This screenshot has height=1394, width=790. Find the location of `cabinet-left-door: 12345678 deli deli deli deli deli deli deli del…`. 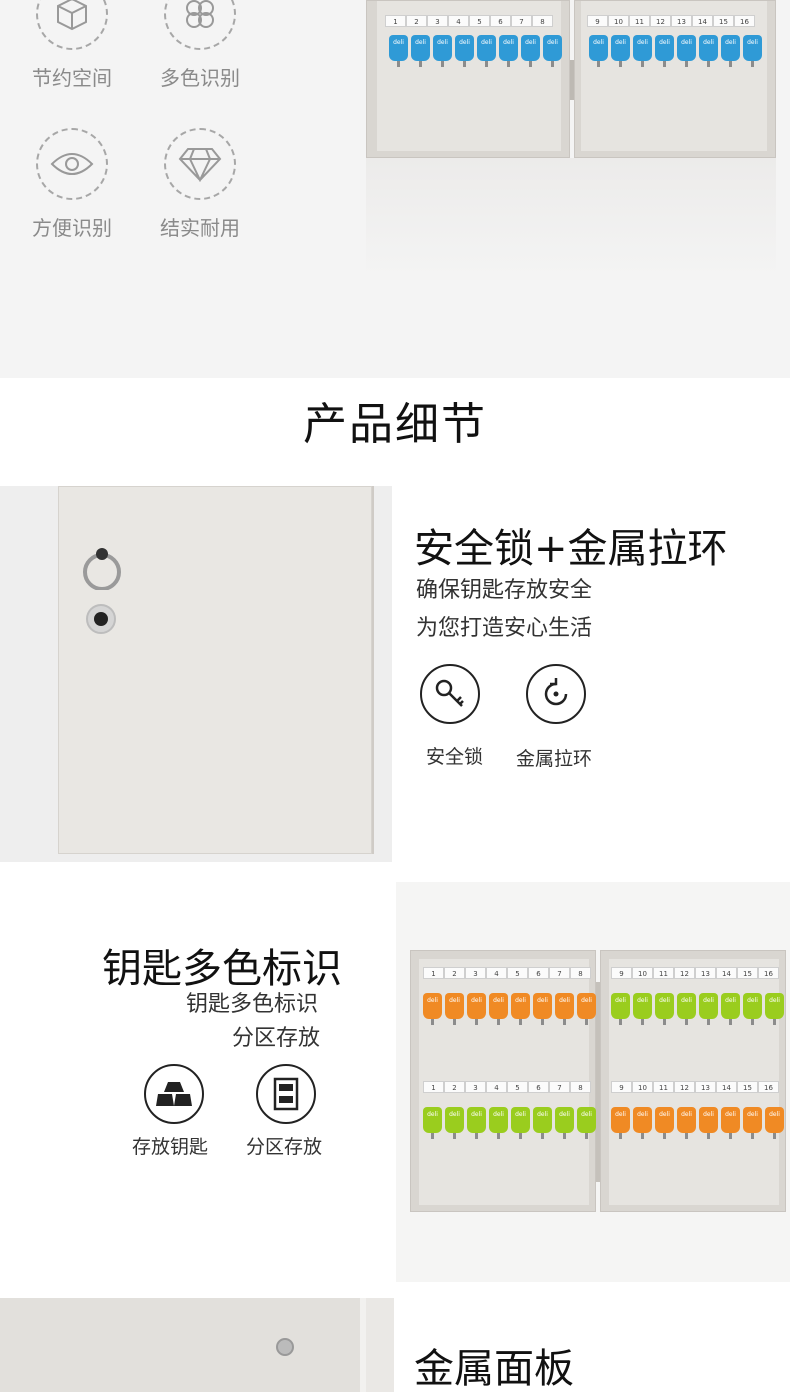

cabinet-left-door: 12345678 deli deli deli deli deli deli deli del… is located at coordinates (468, 79).